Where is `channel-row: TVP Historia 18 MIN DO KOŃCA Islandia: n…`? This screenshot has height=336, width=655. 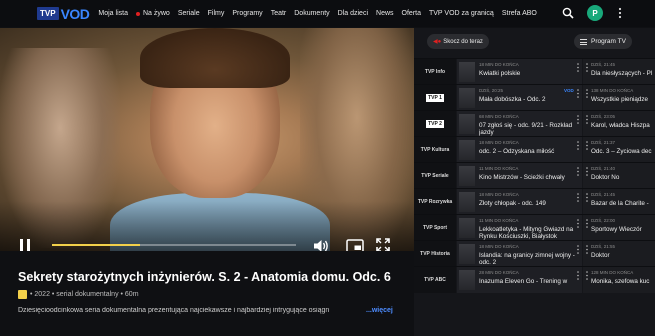 channel-row: TVP Historia 18 MIN DO KOŃCA Islandia: n… is located at coordinates (534, 253).